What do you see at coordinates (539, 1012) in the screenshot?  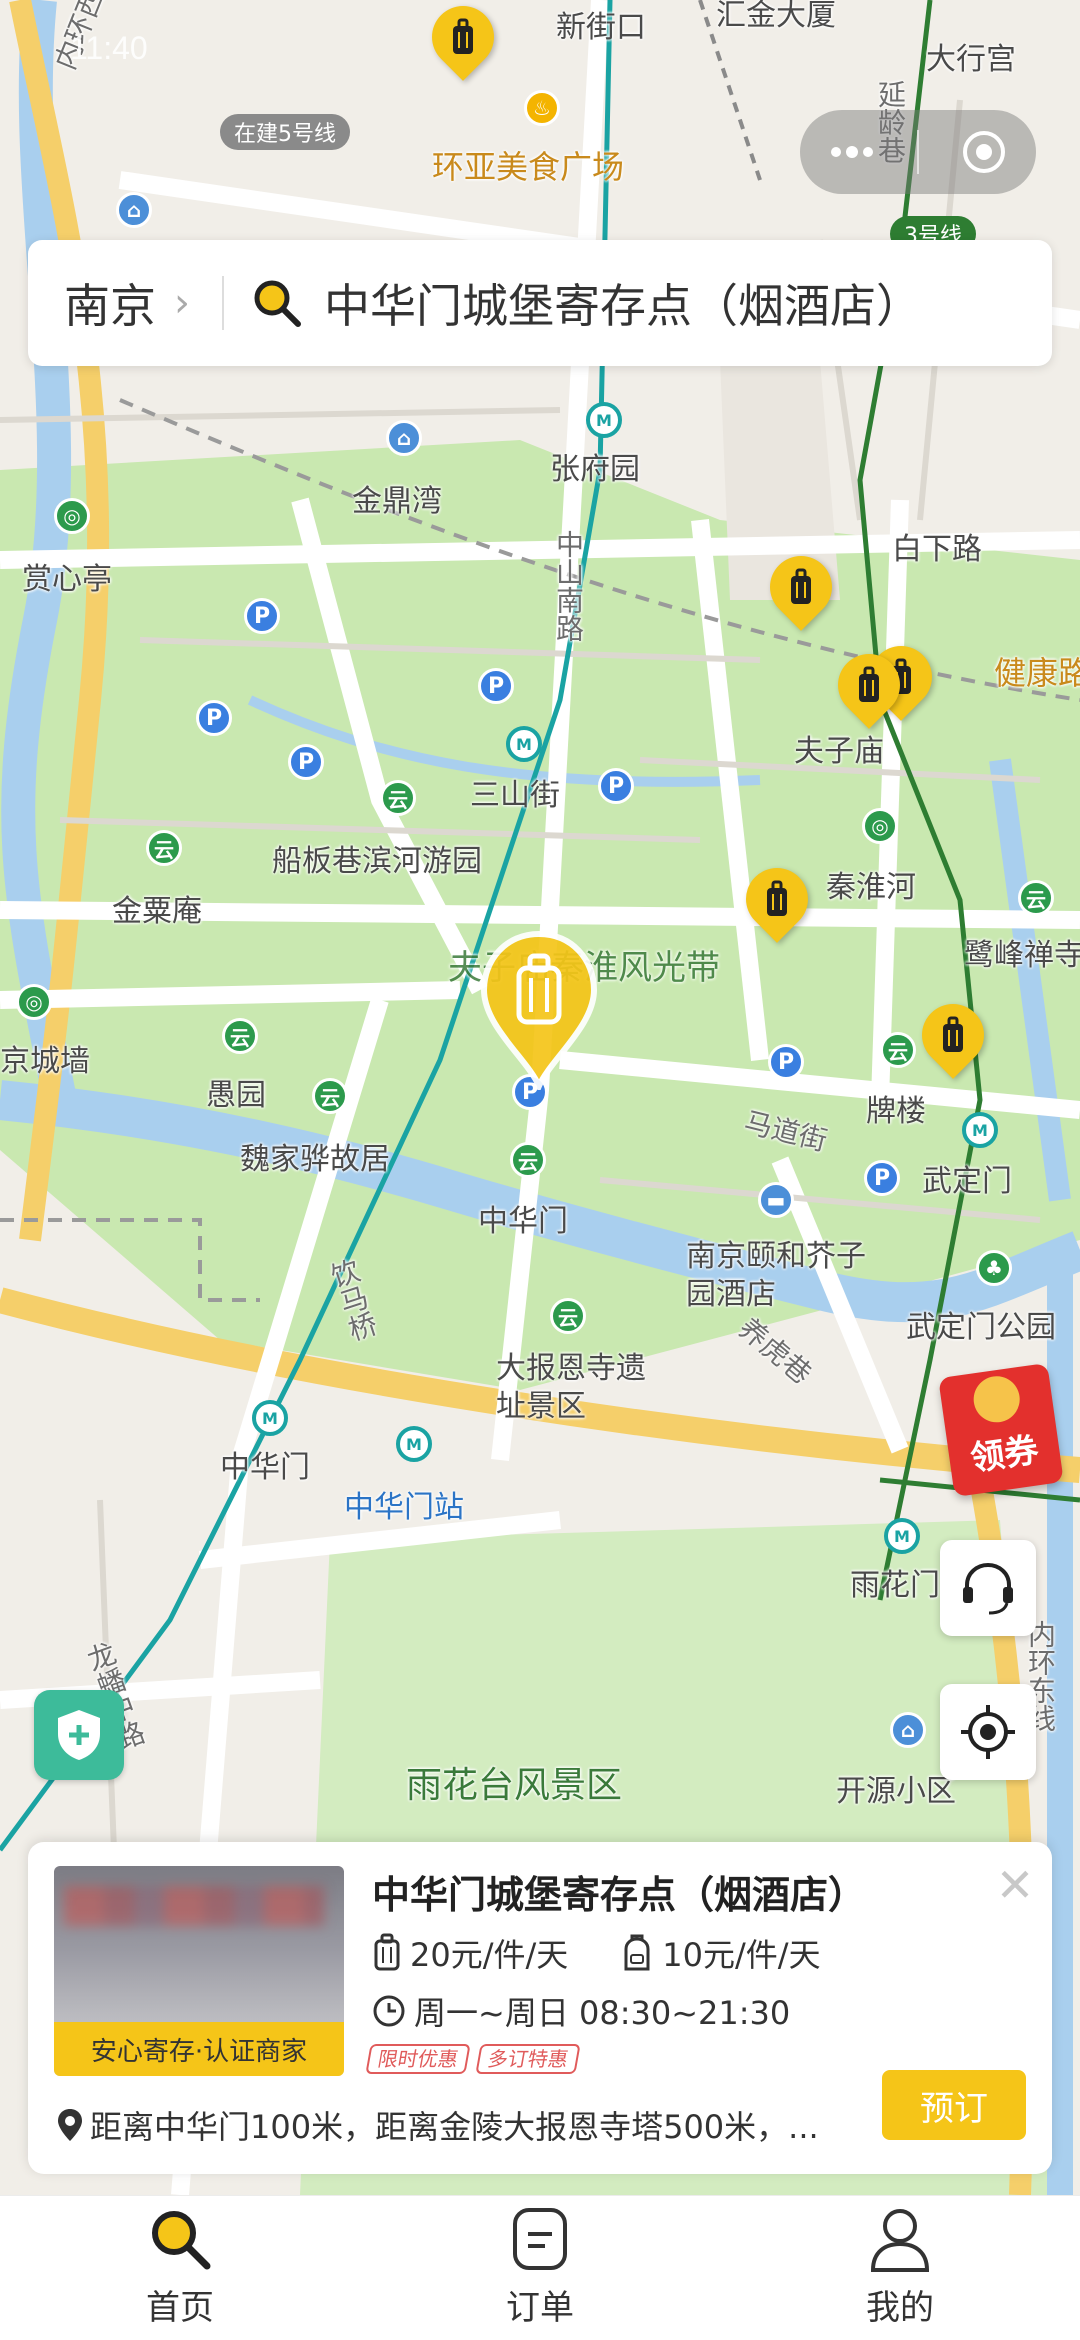 I see `selected-store-pin` at bounding box center [539, 1012].